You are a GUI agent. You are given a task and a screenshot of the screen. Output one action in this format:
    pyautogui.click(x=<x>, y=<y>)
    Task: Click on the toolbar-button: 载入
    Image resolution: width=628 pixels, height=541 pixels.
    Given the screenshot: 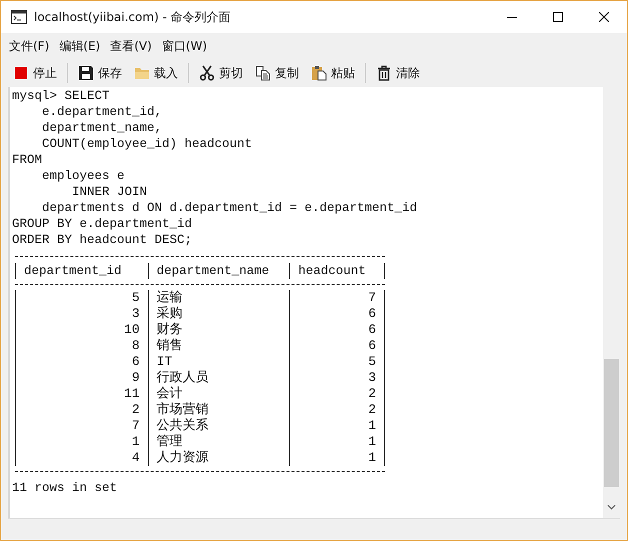 What is the action you would take?
    pyautogui.click(x=156, y=73)
    